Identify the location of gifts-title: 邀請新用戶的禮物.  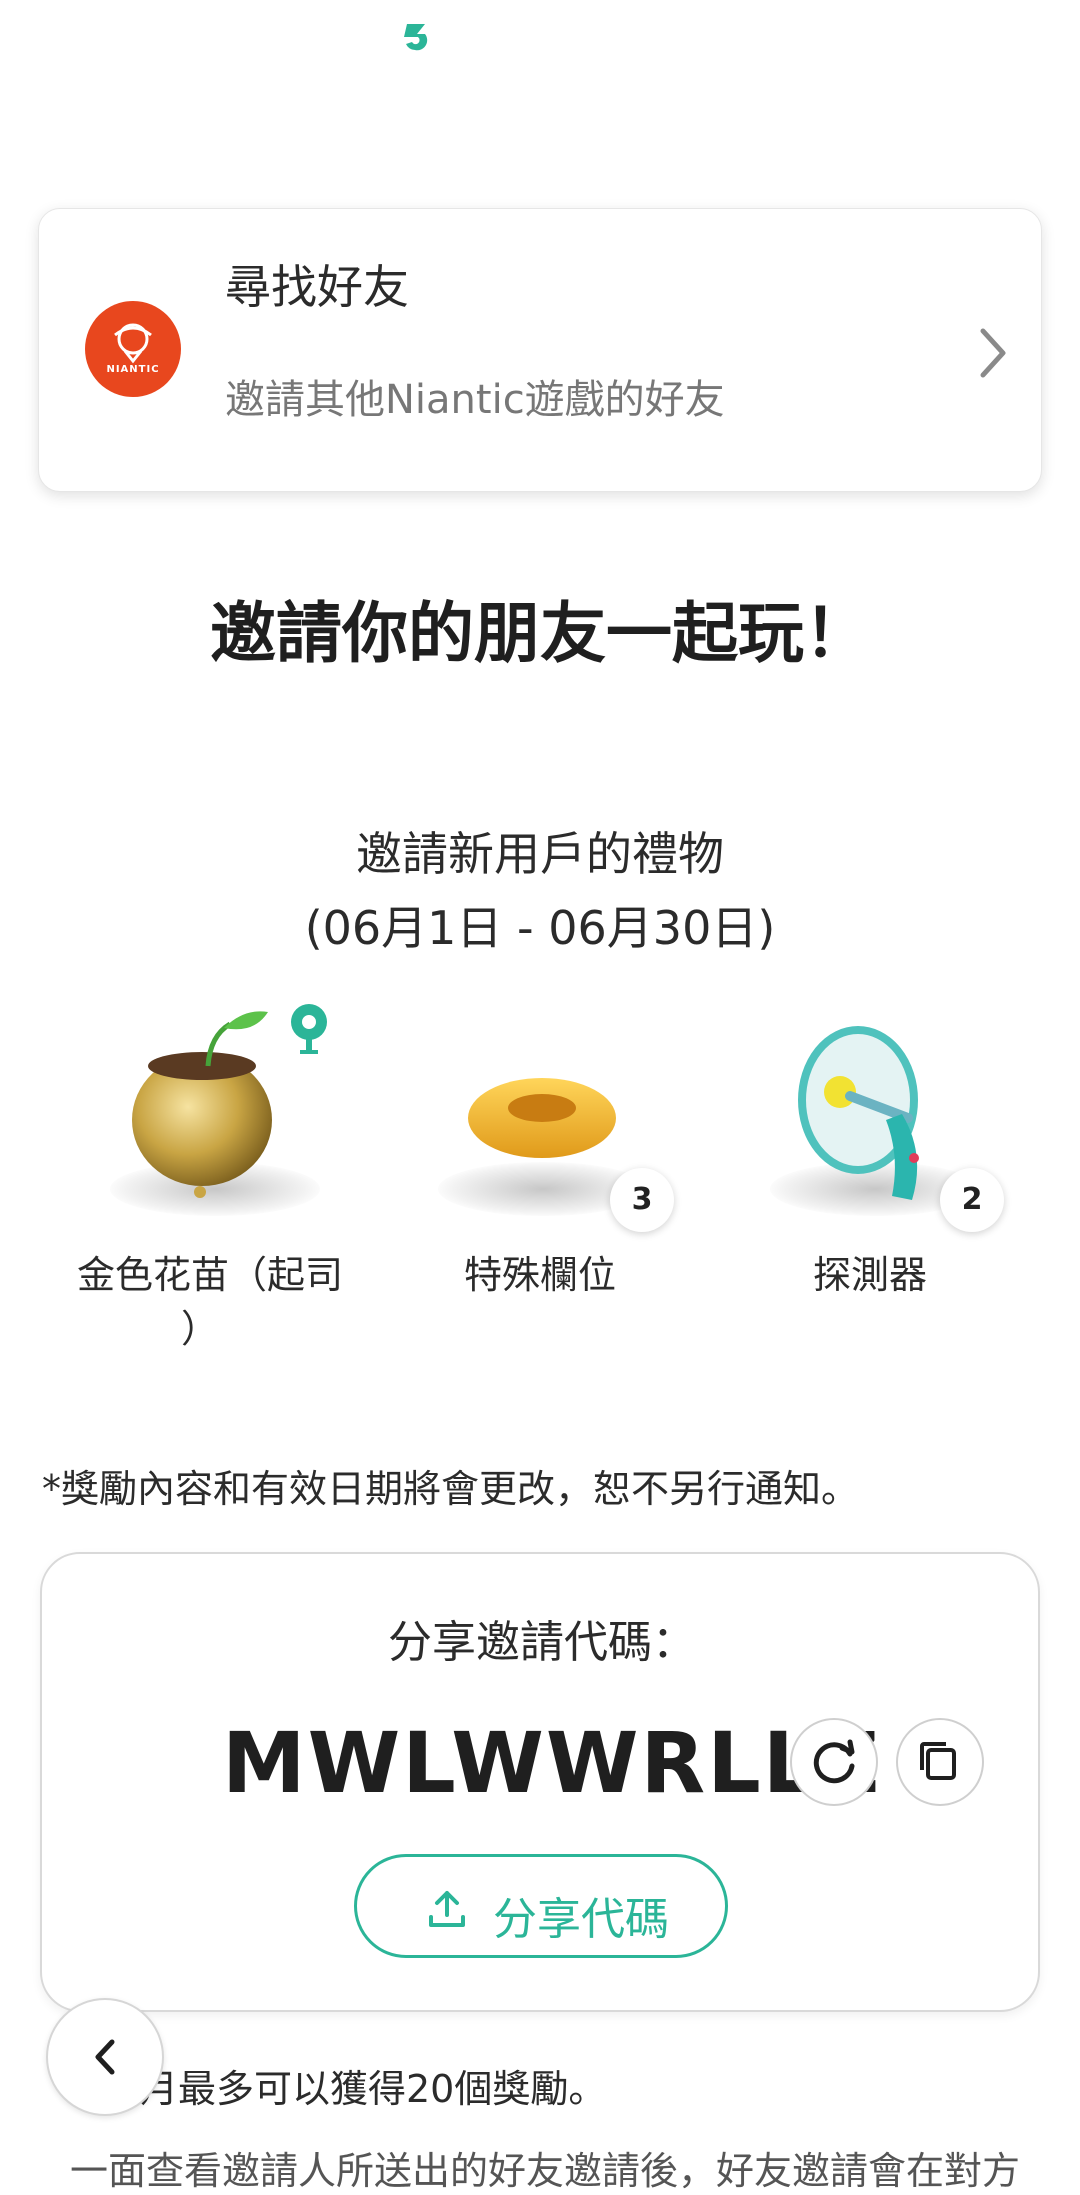
(540, 854).